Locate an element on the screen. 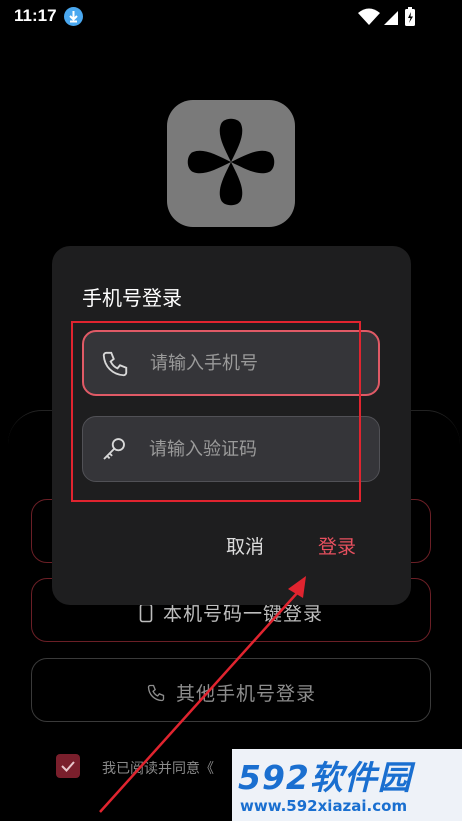  watermark-panel: 592软件园 www.592xiazai.com is located at coordinates (347, 785).